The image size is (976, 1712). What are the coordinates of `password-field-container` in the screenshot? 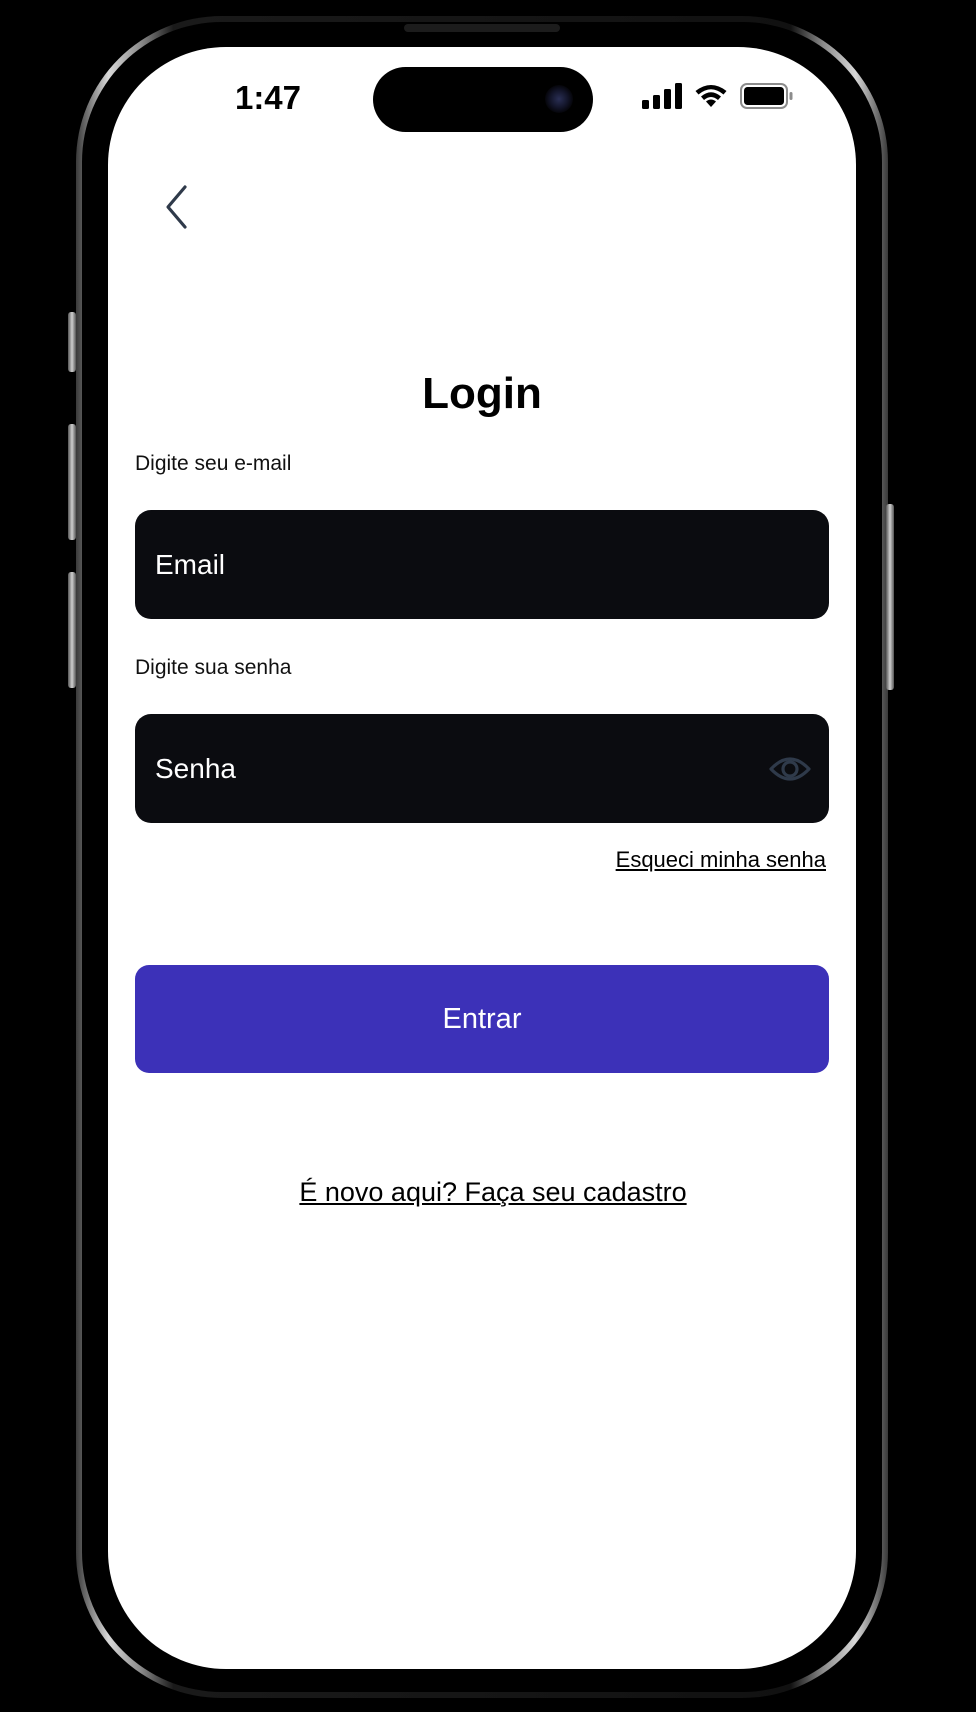 It's located at (482, 768).